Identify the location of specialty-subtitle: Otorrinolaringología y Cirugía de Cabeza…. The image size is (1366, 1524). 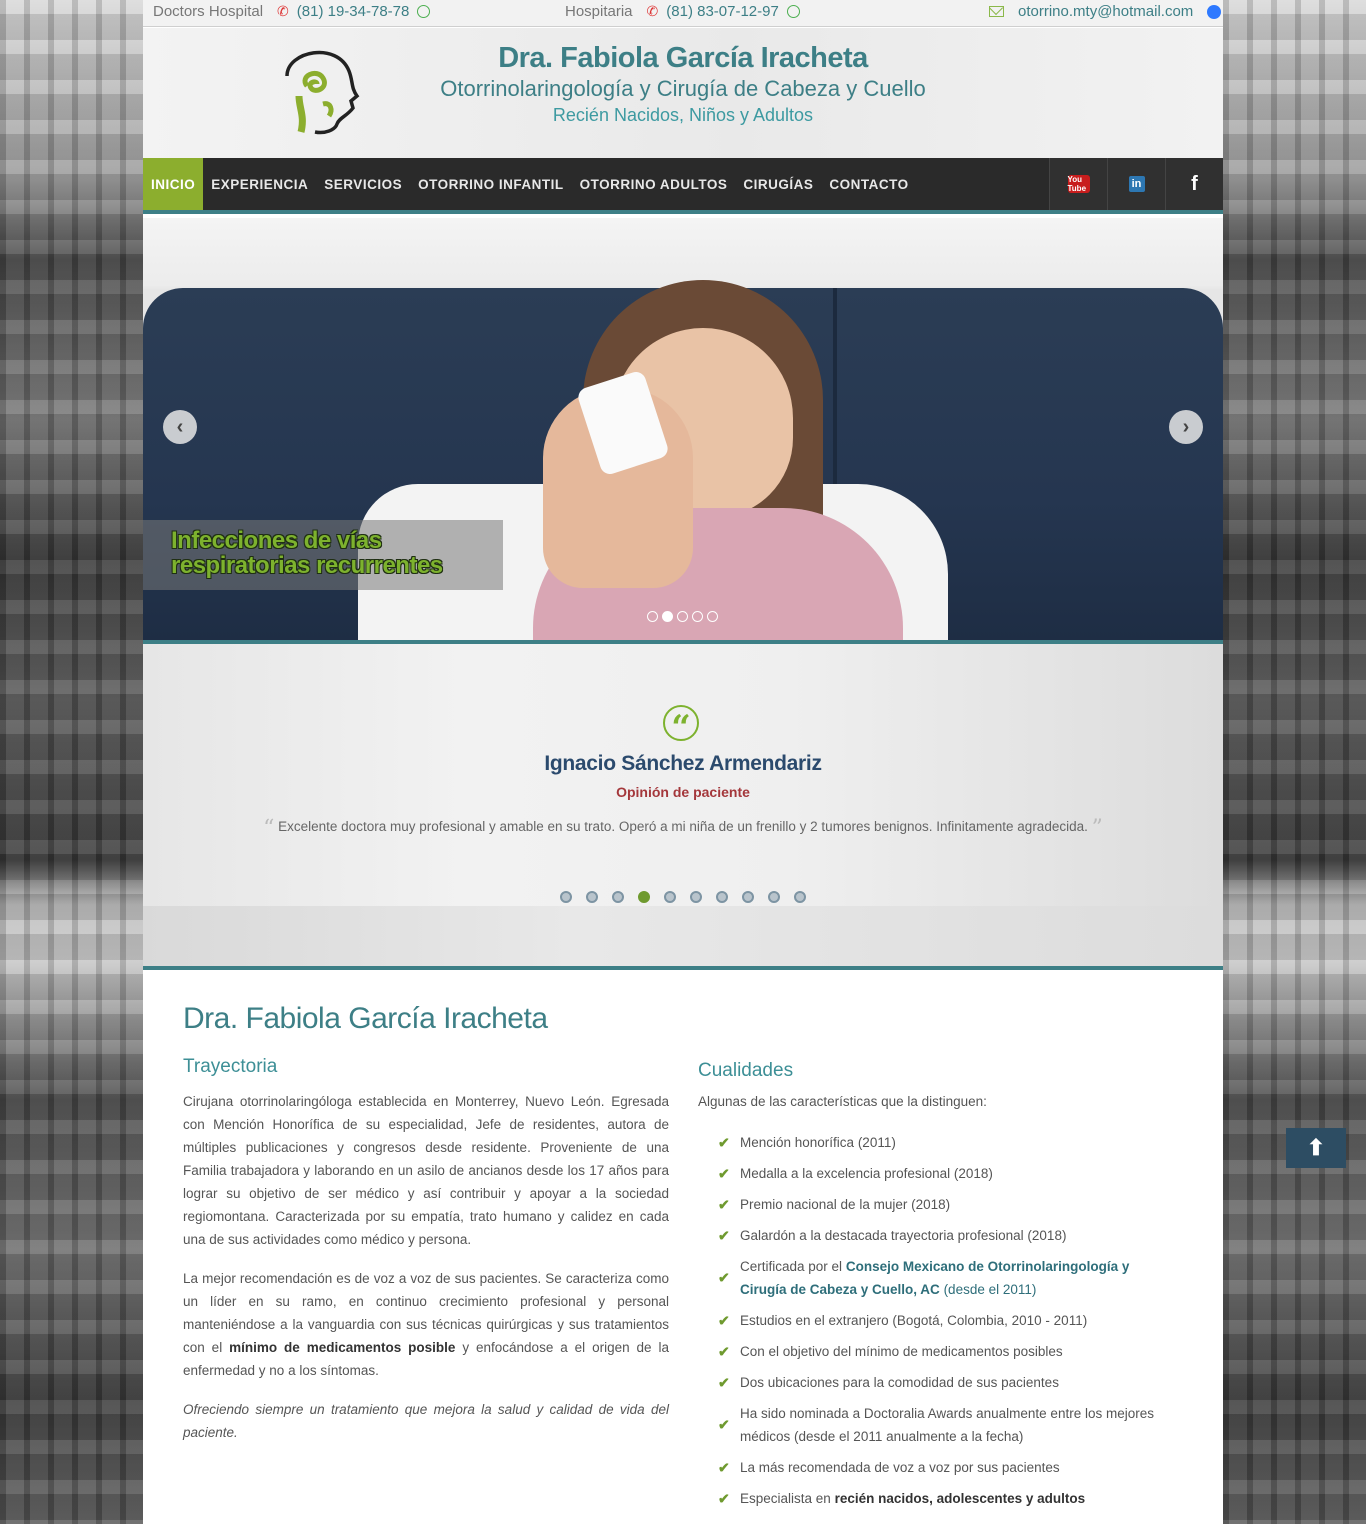
(683, 88).